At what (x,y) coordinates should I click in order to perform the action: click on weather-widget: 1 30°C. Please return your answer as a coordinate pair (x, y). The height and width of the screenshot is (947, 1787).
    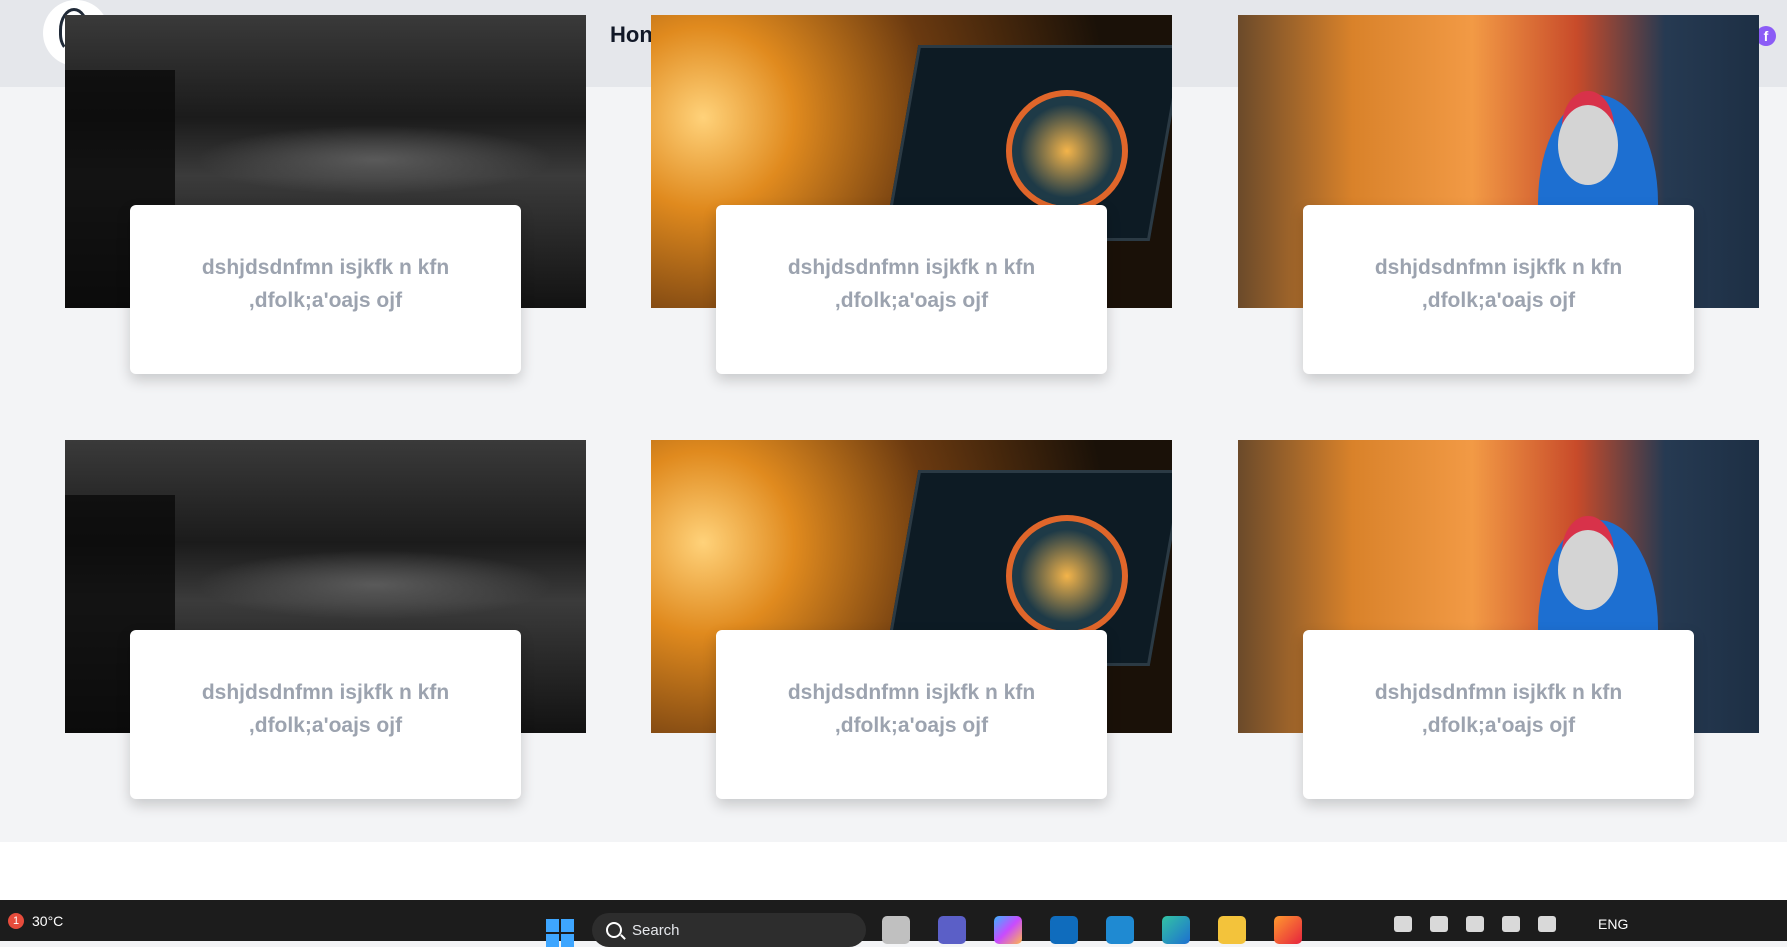
    Looking at the image, I should click on (35, 921).